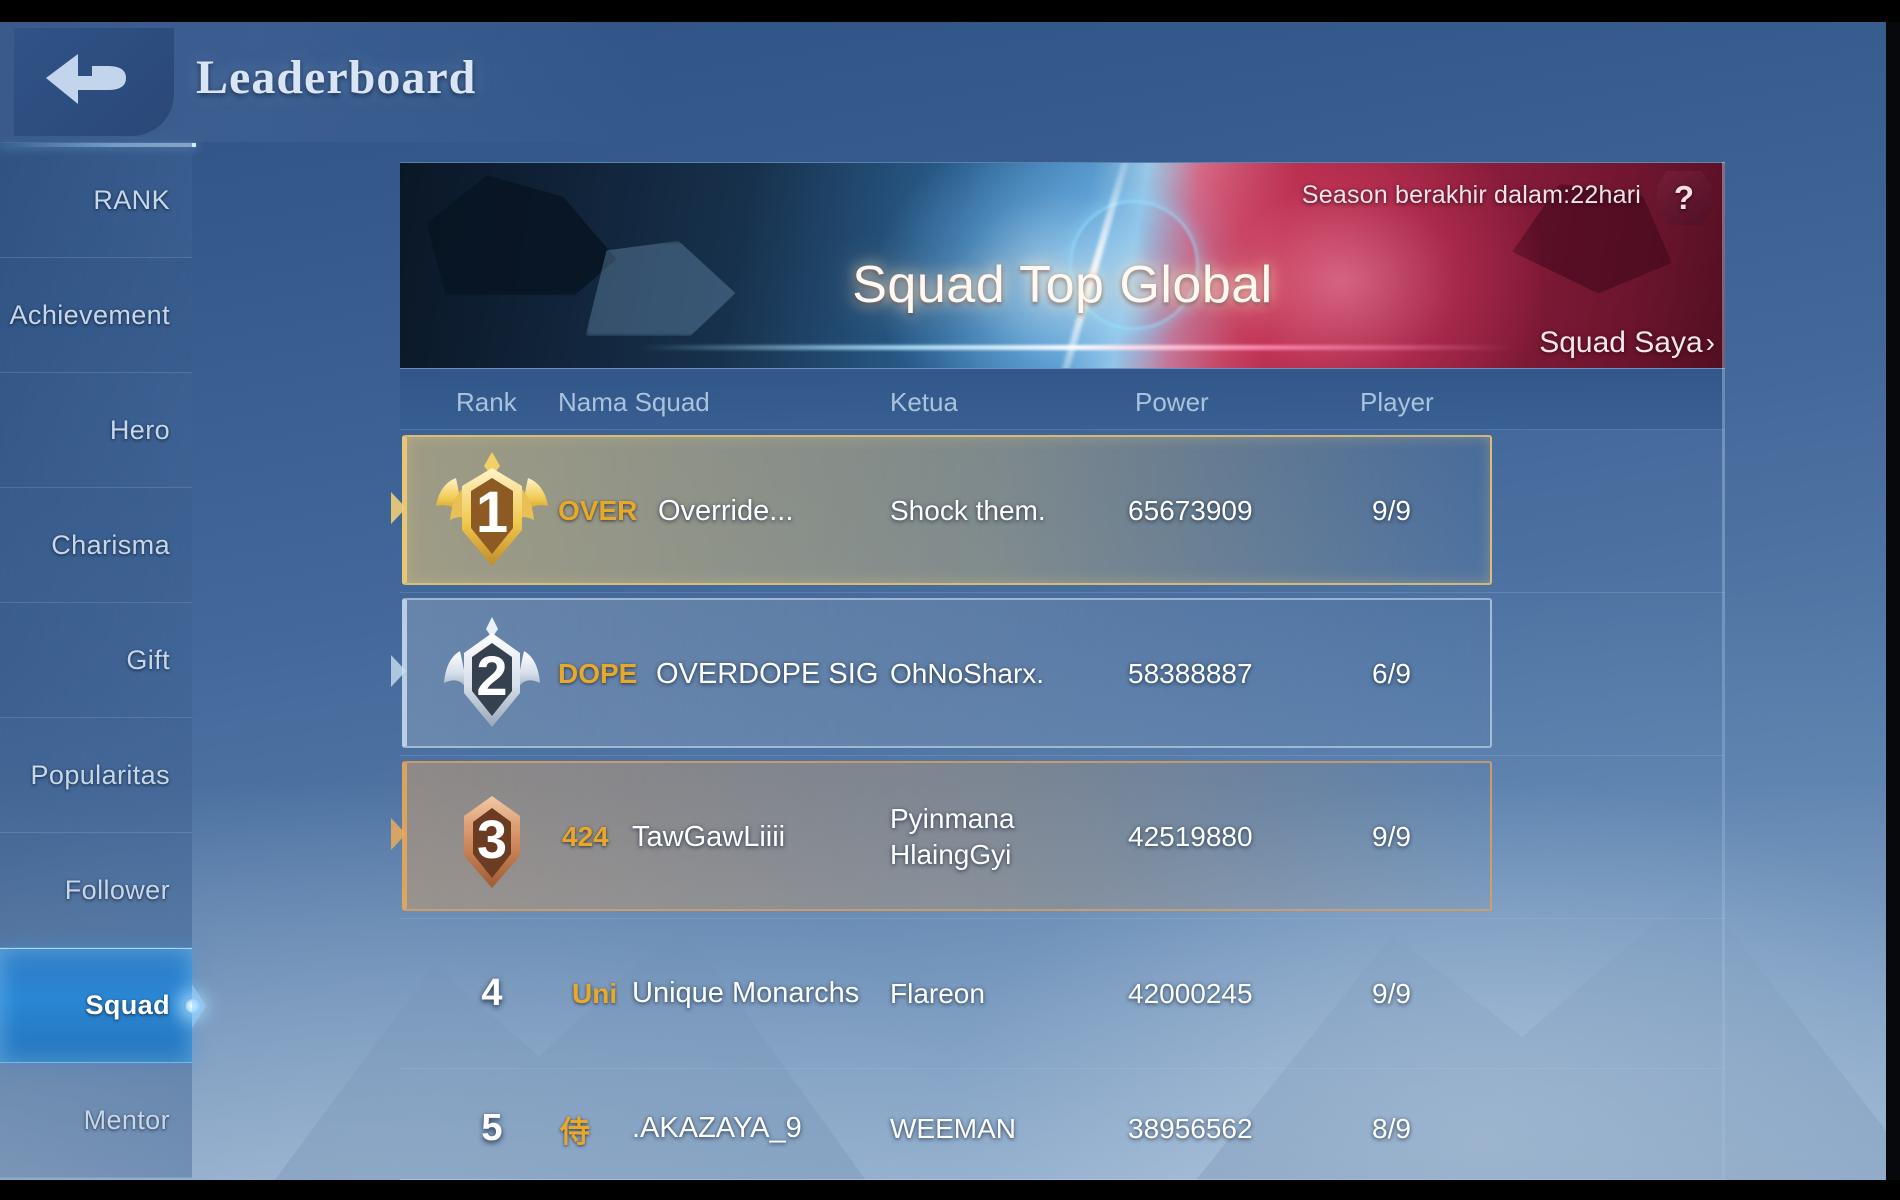 The height and width of the screenshot is (1200, 1900). I want to click on silver-rank-badge: 2, so click(492, 673).